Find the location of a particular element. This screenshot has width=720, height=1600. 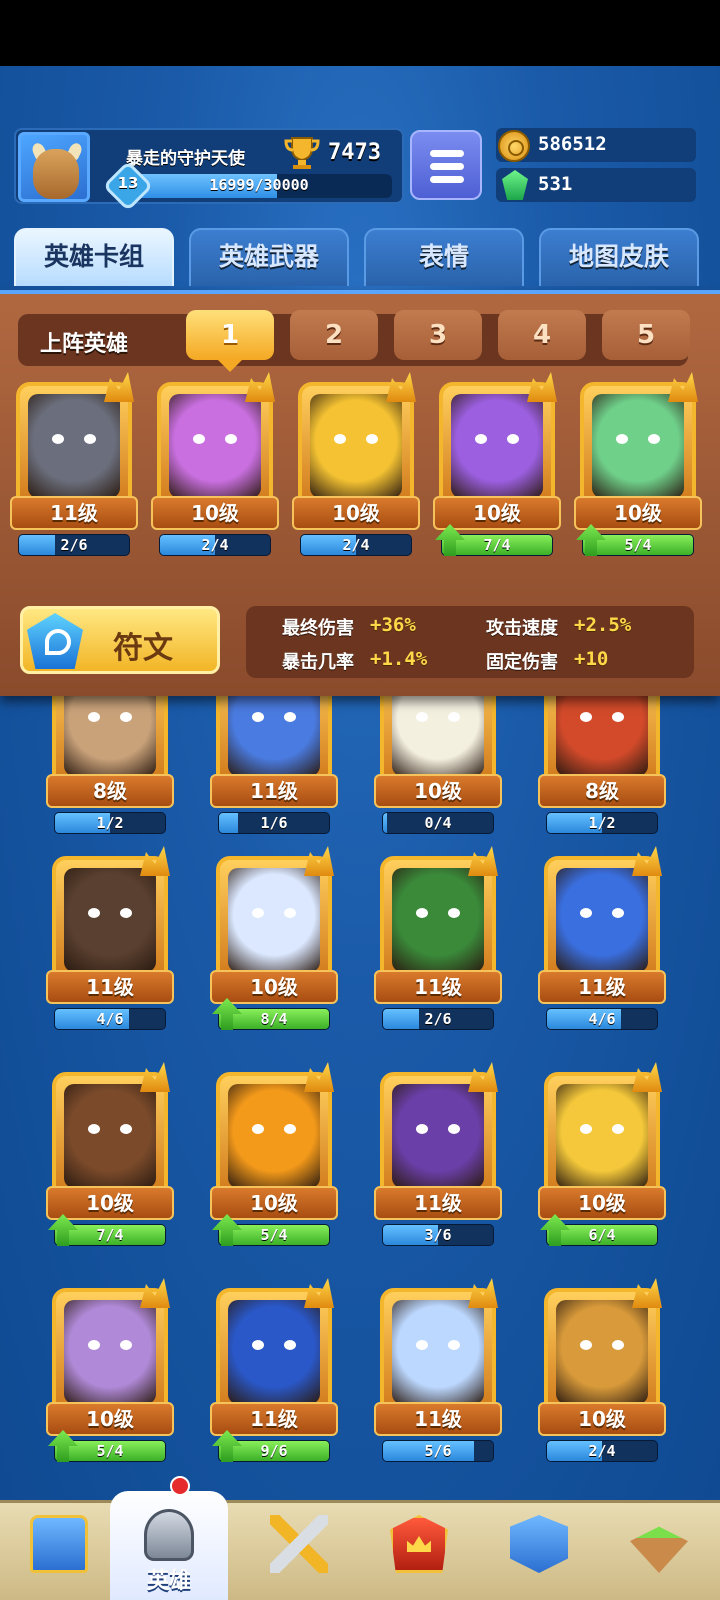

rune-label: 符文 is located at coordinates (143, 648).